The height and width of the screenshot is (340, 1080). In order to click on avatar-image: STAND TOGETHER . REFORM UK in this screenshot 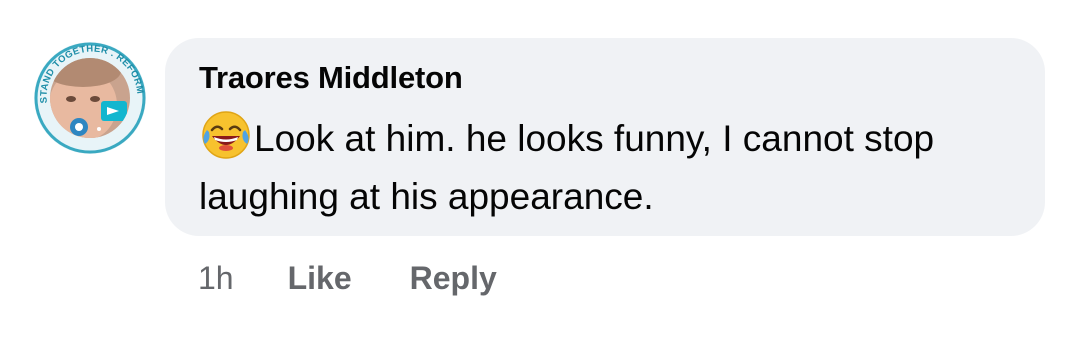, I will do `click(89, 97)`.